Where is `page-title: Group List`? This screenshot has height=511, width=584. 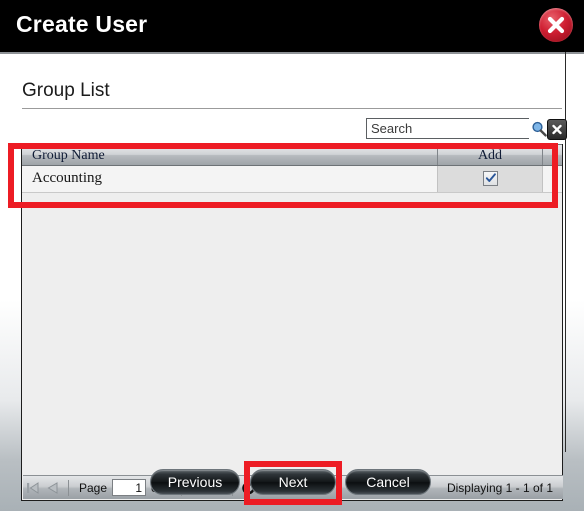
page-title: Group List is located at coordinates (66, 90).